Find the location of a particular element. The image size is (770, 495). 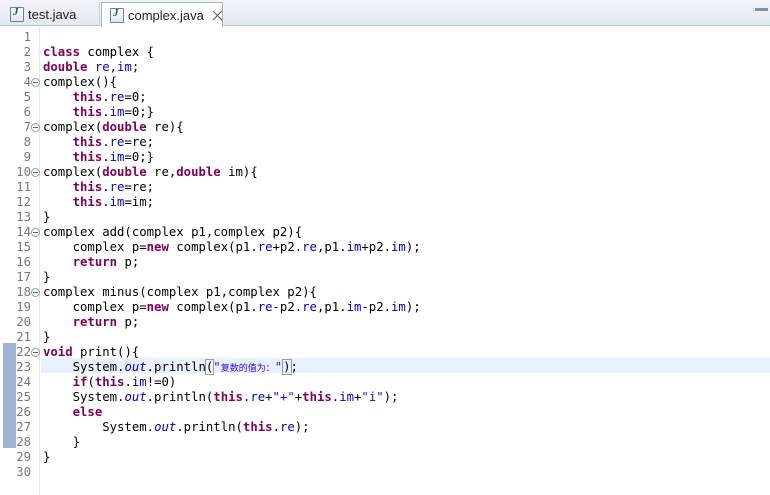

line-number: 20 is located at coordinates (23, 322).